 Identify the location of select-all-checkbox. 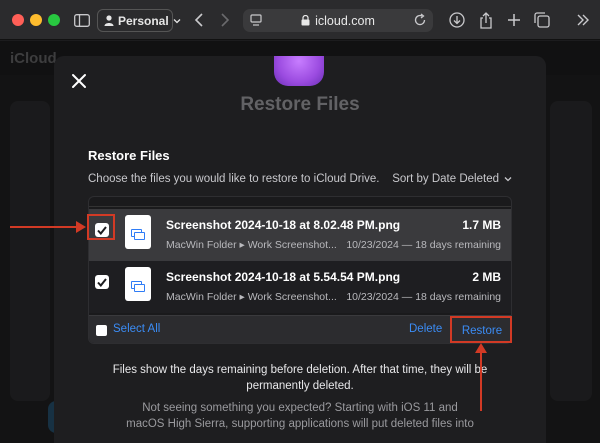
(101, 330).